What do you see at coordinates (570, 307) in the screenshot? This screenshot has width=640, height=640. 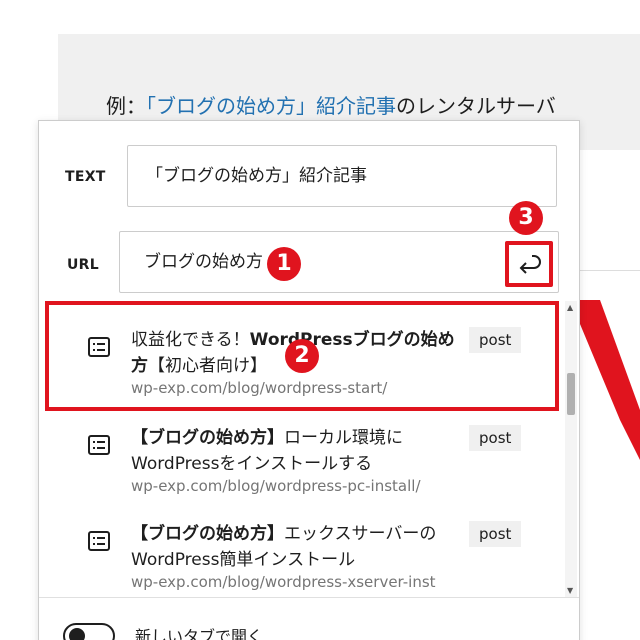 I see `scroll-up-arrow-icon: ▲` at bounding box center [570, 307].